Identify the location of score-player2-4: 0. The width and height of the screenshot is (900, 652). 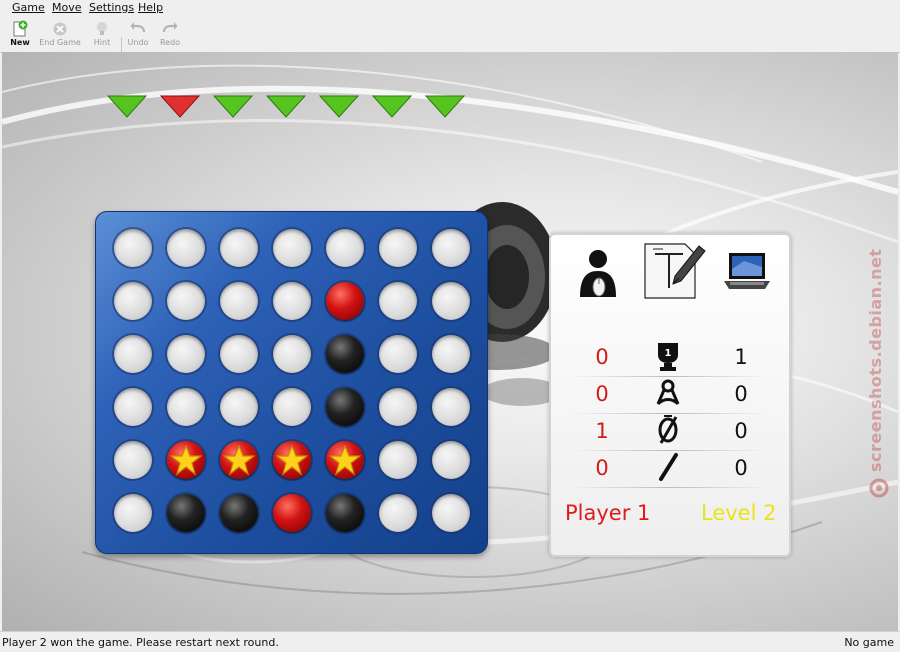
(741, 468).